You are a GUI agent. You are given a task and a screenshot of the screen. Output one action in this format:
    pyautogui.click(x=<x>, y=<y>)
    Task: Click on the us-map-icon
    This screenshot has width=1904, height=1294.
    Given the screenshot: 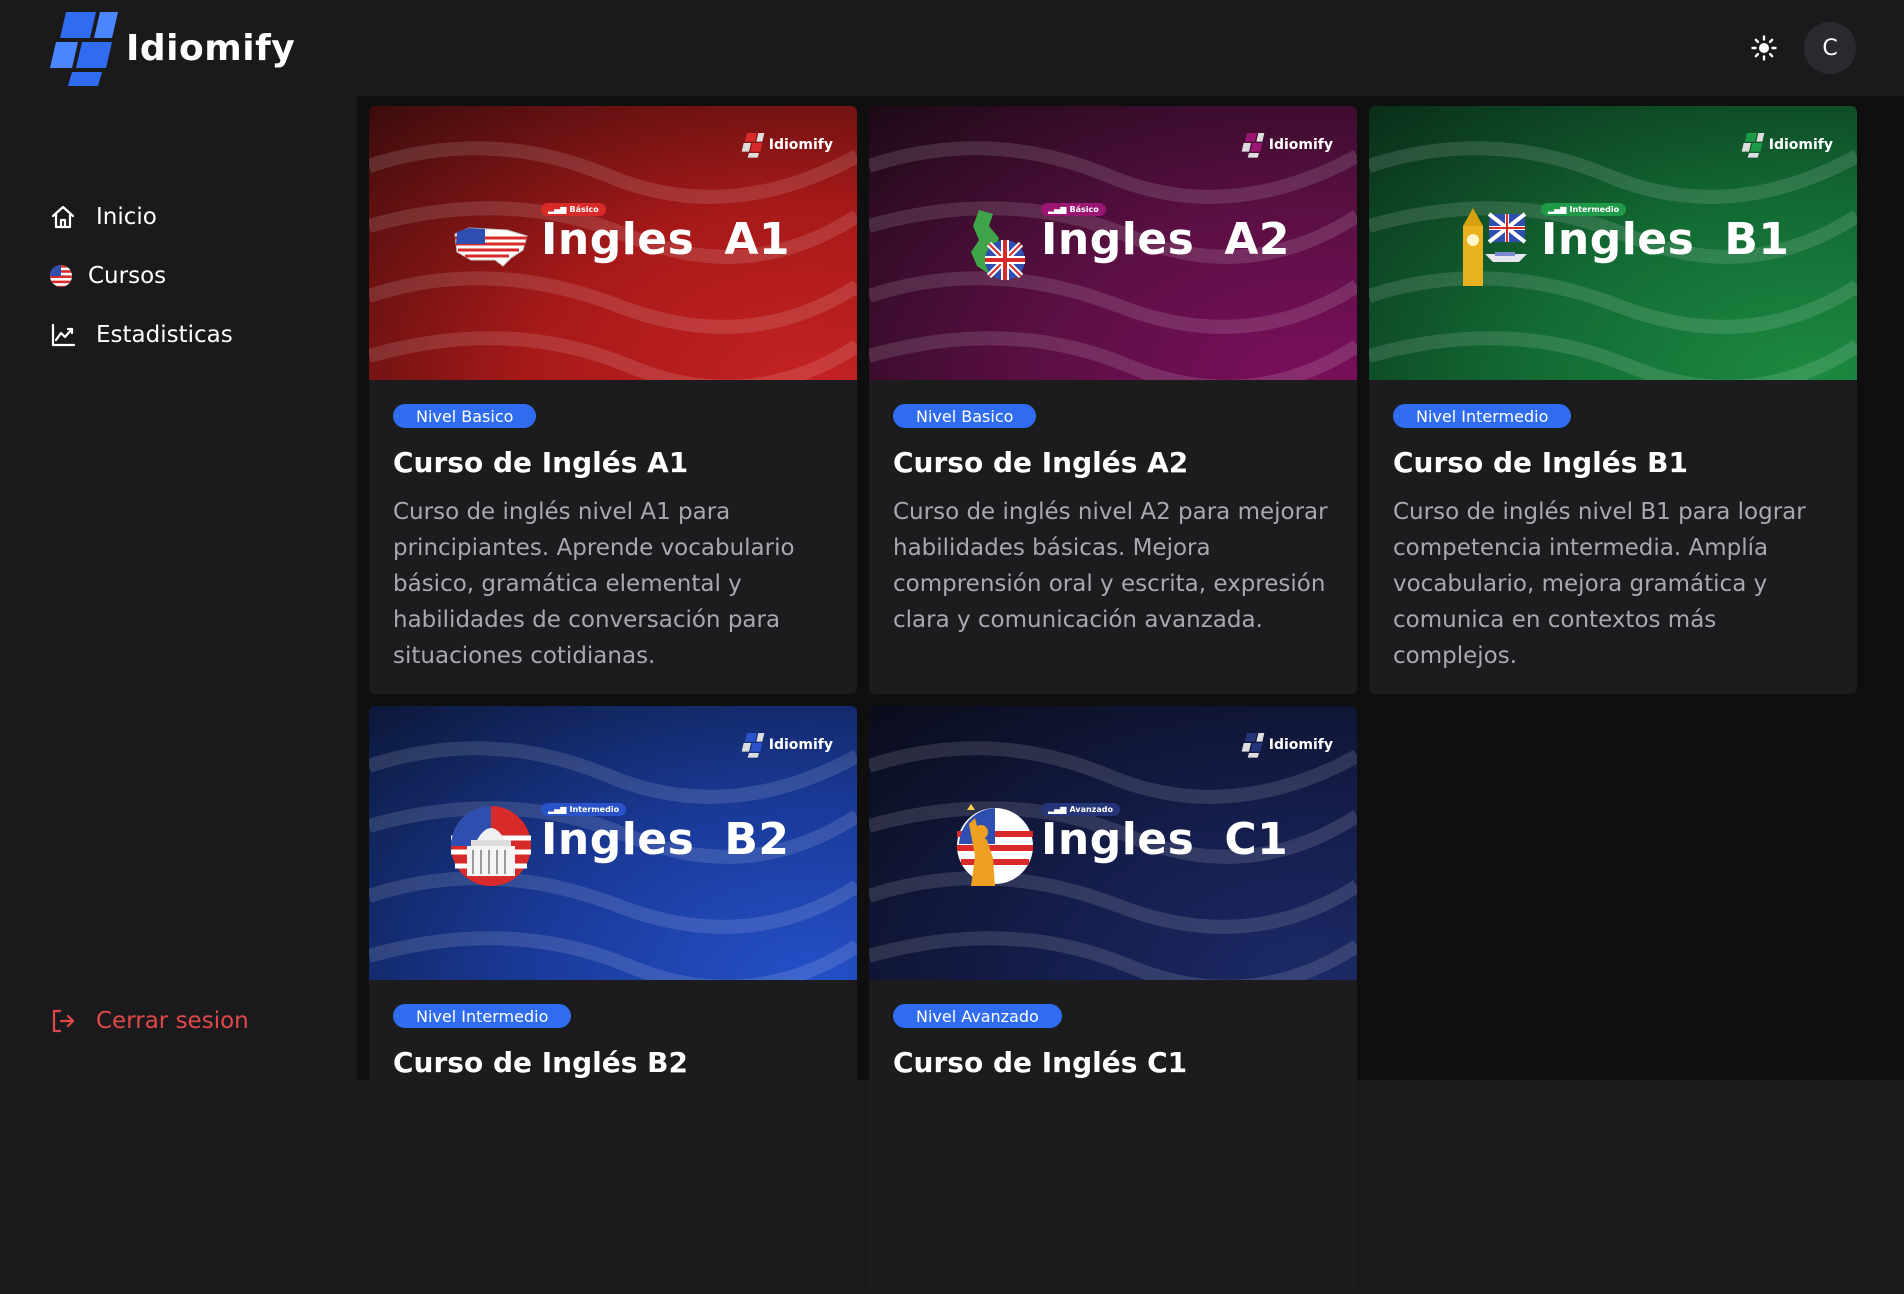 What is the action you would take?
    pyautogui.click(x=491, y=246)
    